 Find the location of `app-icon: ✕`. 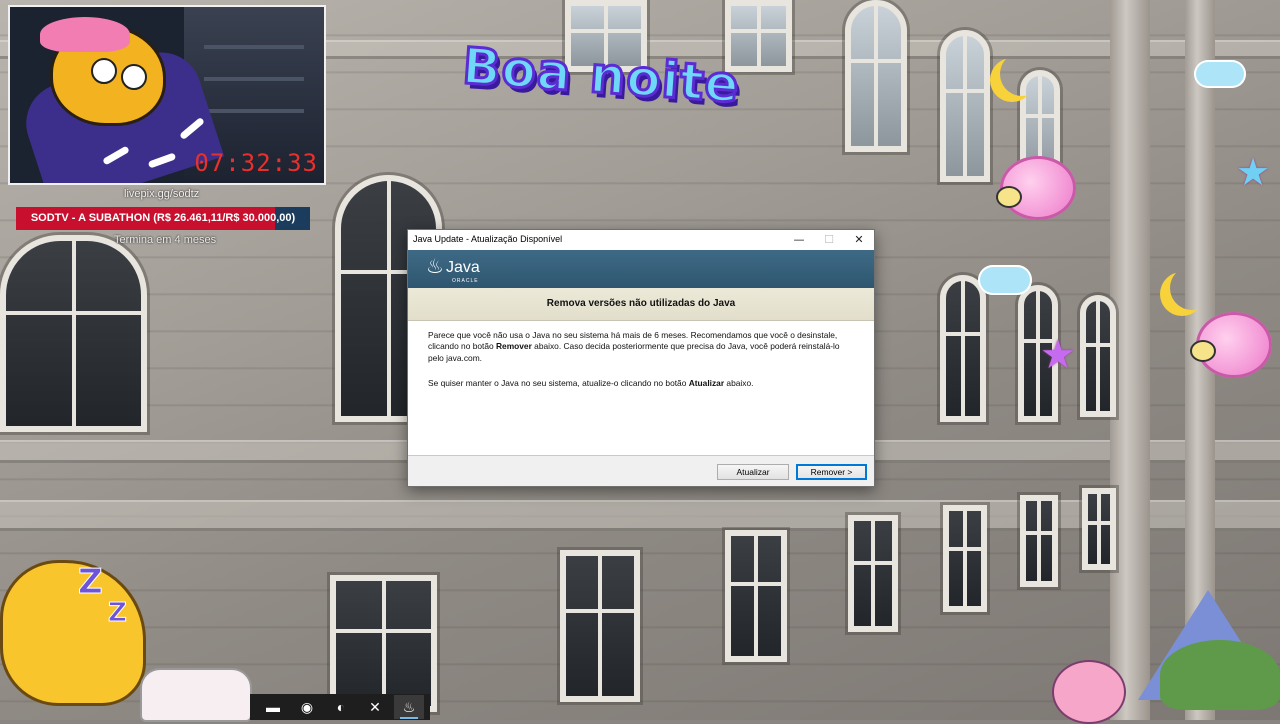

app-icon: ✕ is located at coordinates (375, 707).